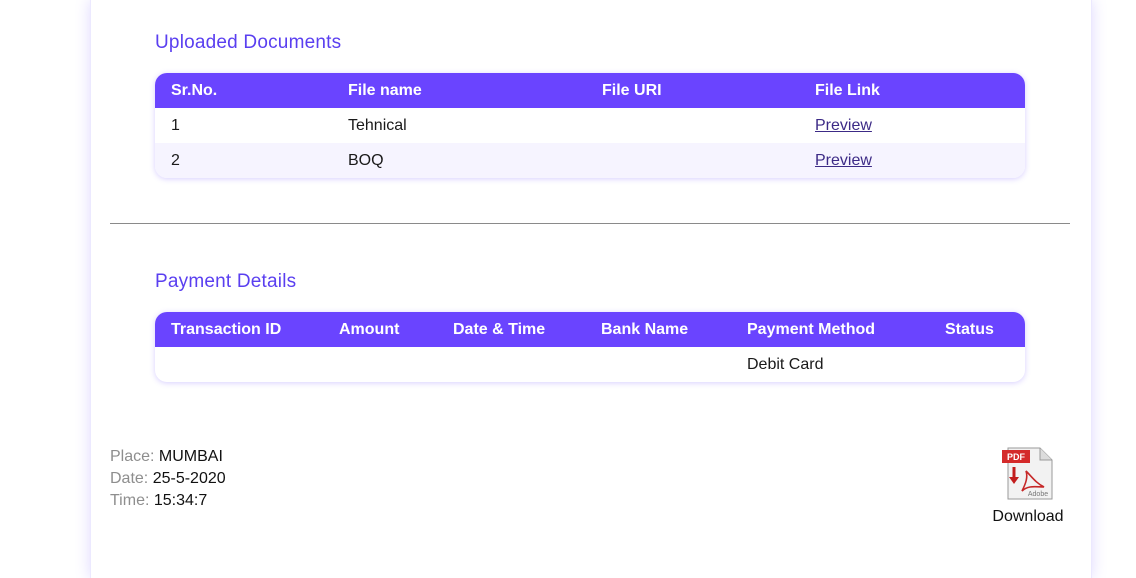 Image resolution: width=1136 pixels, height=578 pixels. I want to click on header-transaction-id: Transaction ID, so click(226, 329).